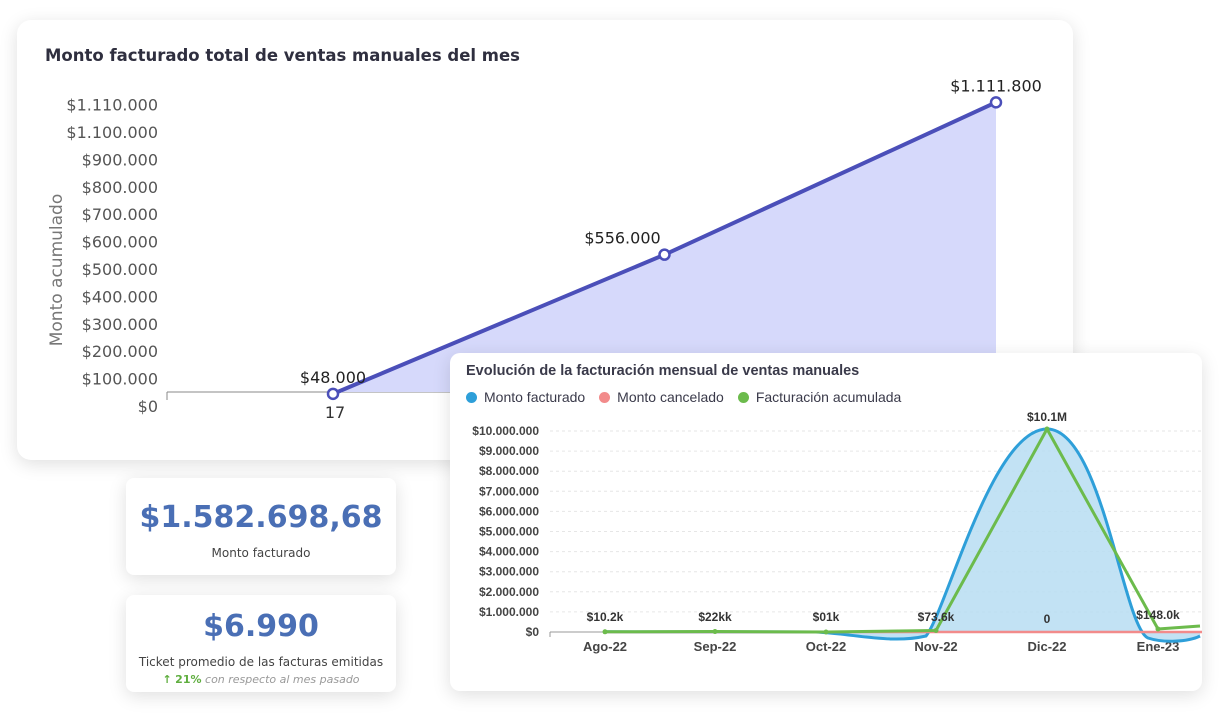 The width and height of the screenshot is (1226, 718). I want to click on x-tick-label: Sep-22, so click(715, 646).